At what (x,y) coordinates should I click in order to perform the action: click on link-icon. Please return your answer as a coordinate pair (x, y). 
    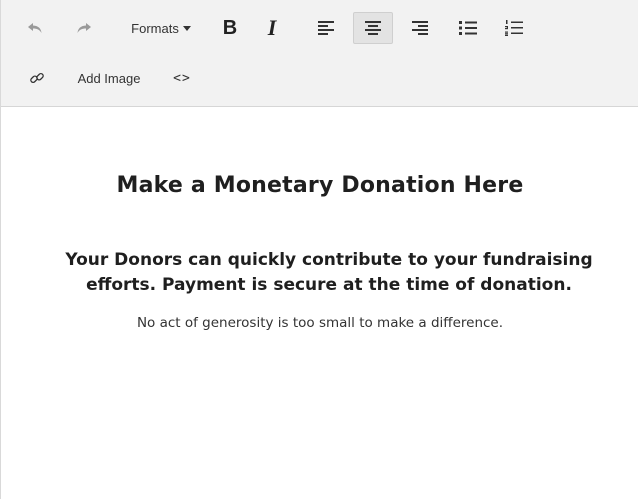
    Looking at the image, I should click on (37, 78).